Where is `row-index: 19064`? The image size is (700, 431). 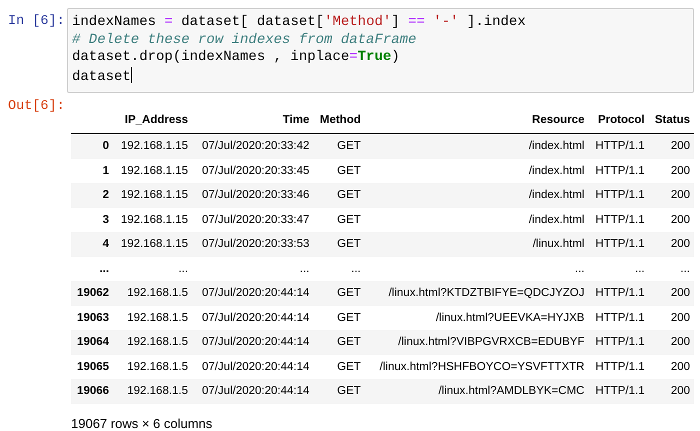 row-index: 19064 is located at coordinates (92, 342).